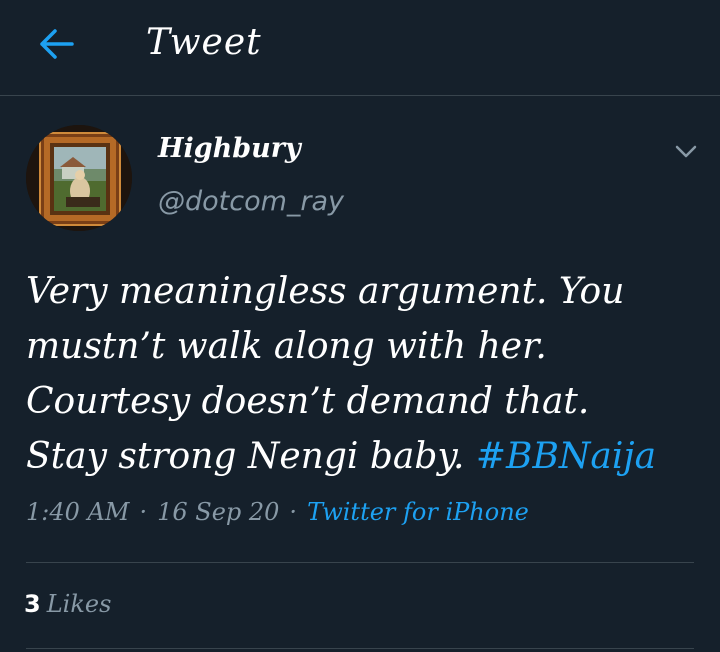 The width and height of the screenshot is (720, 652). I want to click on arrow-left-icon, so click(57, 44).